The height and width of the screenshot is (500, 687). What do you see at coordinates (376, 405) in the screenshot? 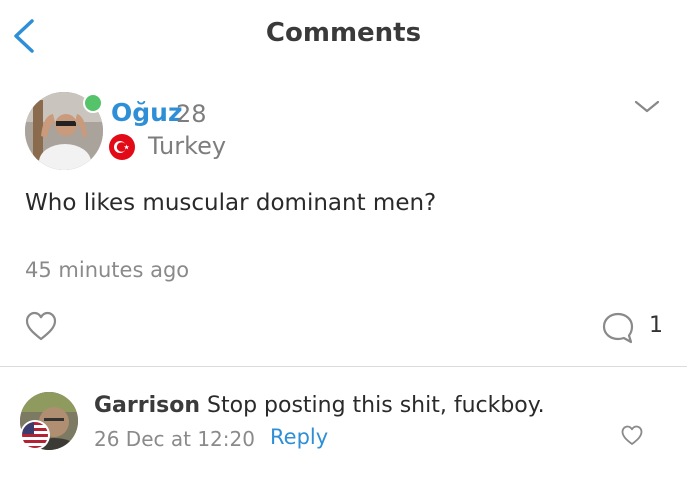
I see `comment-text: Stop posting this shit, fuckboy.` at bounding box center [376, 405].